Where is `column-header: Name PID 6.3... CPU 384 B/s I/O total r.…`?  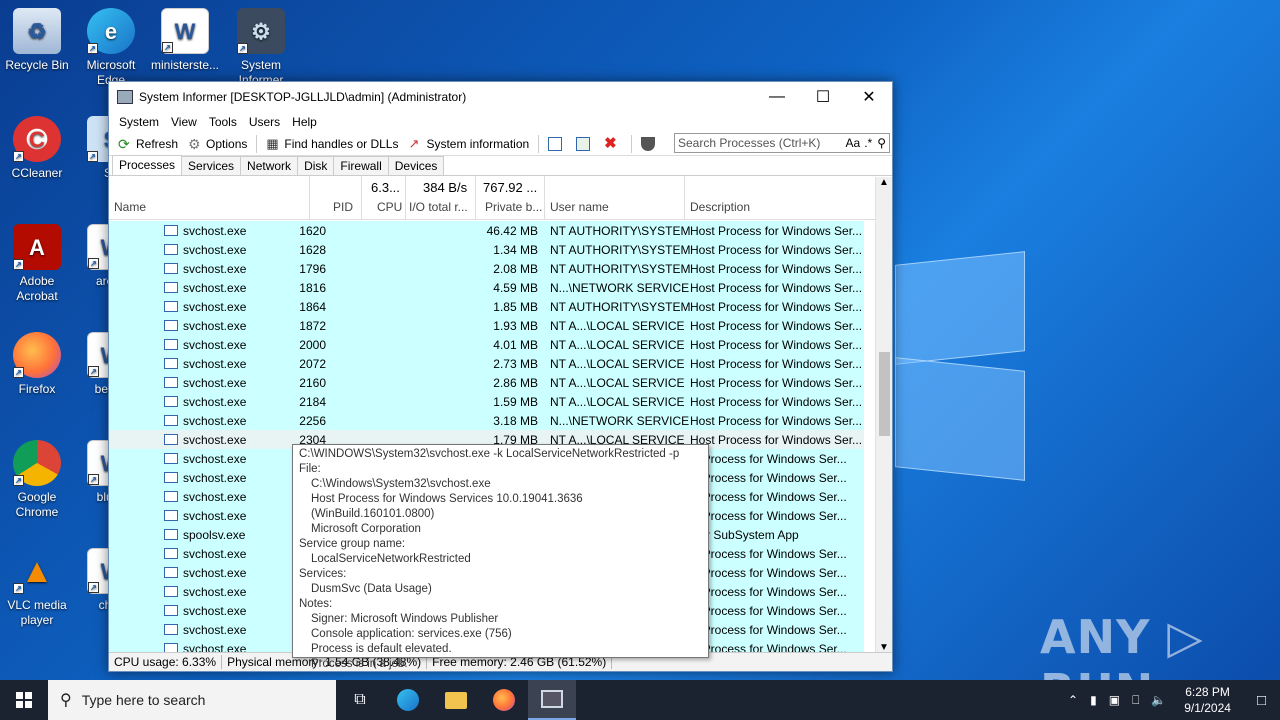
column-header: Name PID 6.3... CPU 384 B/s I/O total r.… is located at coordinates (500, 198).